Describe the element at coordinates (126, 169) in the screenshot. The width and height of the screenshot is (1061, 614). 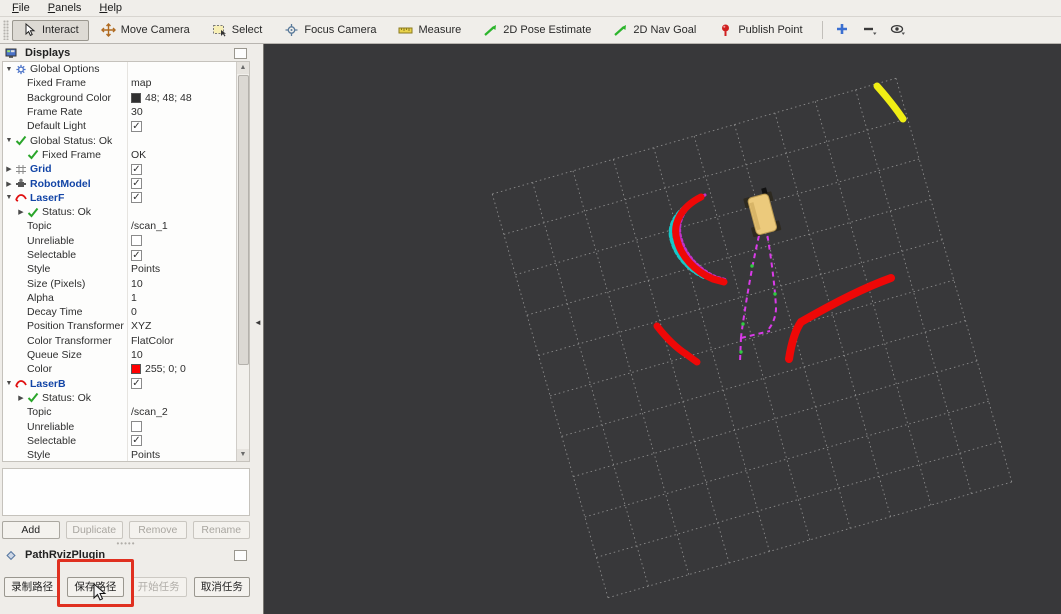
I see `tree-row: ▶ Grid ✓` at that location.